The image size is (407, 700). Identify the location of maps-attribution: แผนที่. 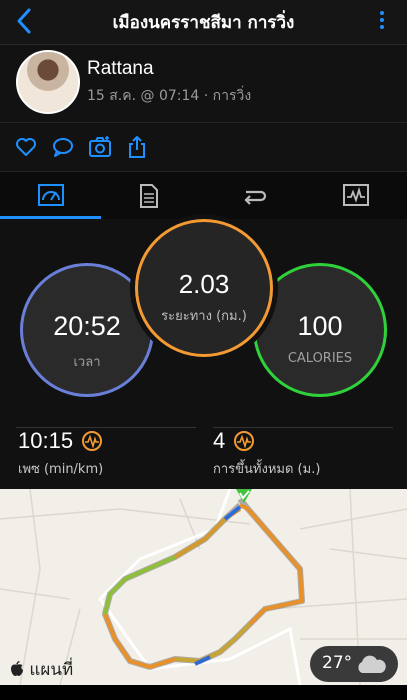
(41, 669).